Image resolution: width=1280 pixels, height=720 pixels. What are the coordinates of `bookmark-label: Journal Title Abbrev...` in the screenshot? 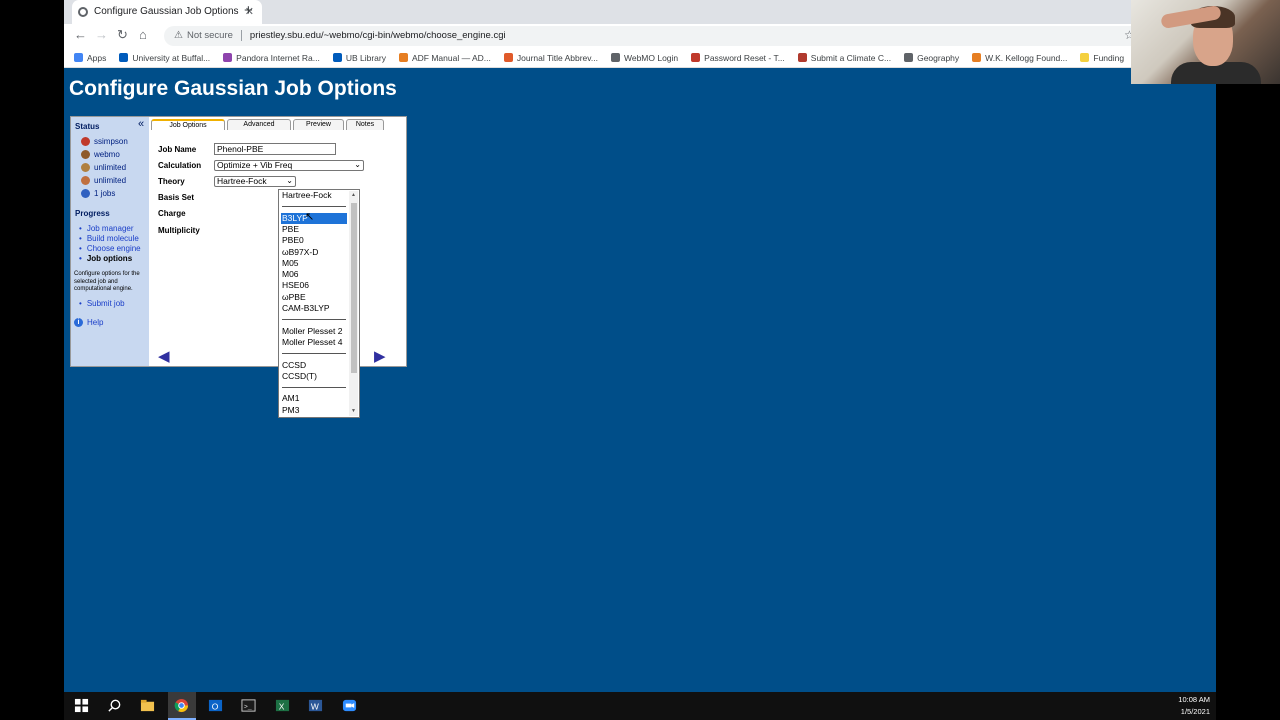 It's located at (557, 58).